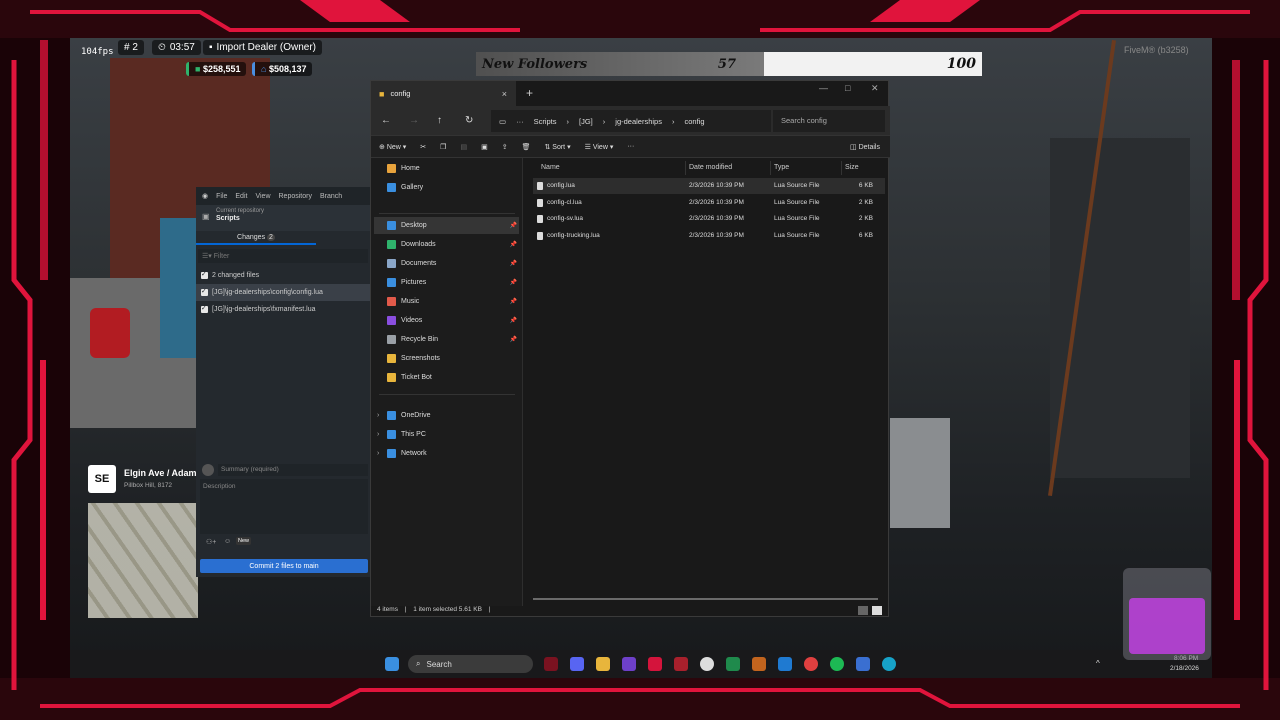 Image resolution: width=1280 pixels, height=720 pixels. What do you see at coordinates (241, 196) in the screenshot?
I see `gh-menu-edit: Edit` at bounding box center [241, 196].